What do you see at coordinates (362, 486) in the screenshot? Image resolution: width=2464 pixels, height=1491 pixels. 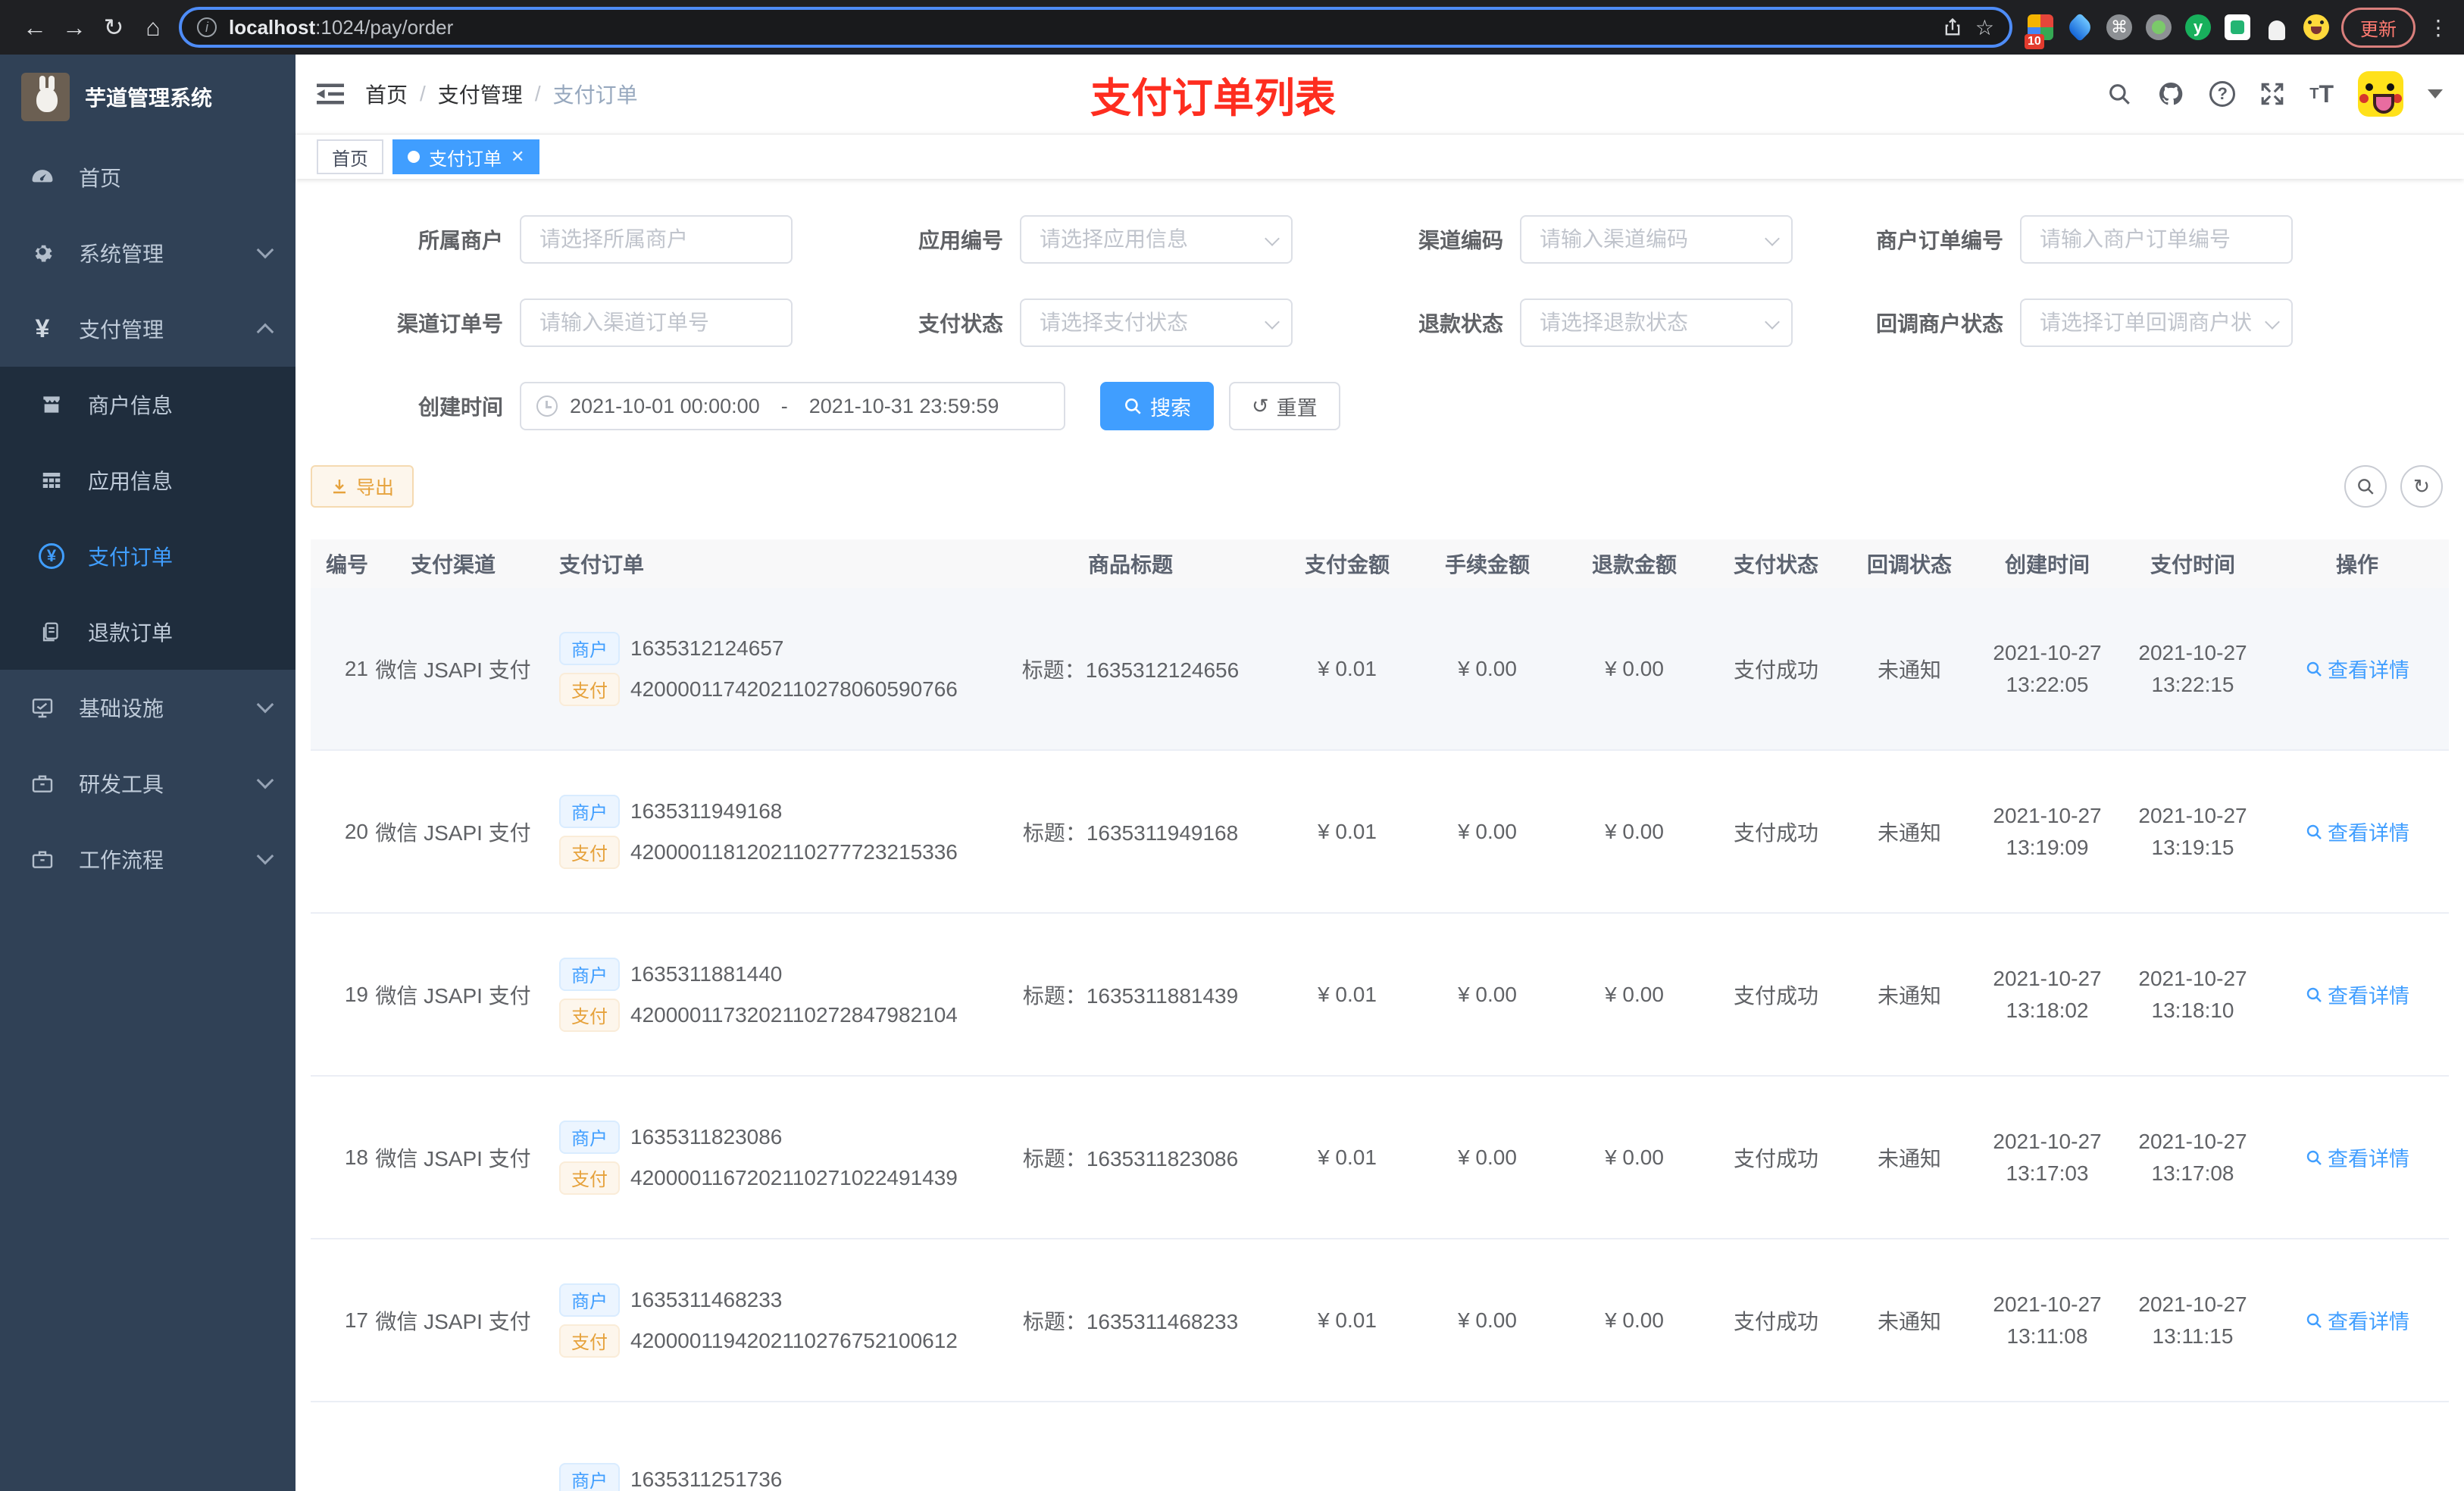 I see `export-button: 导出` at bounding box center [362, 486].